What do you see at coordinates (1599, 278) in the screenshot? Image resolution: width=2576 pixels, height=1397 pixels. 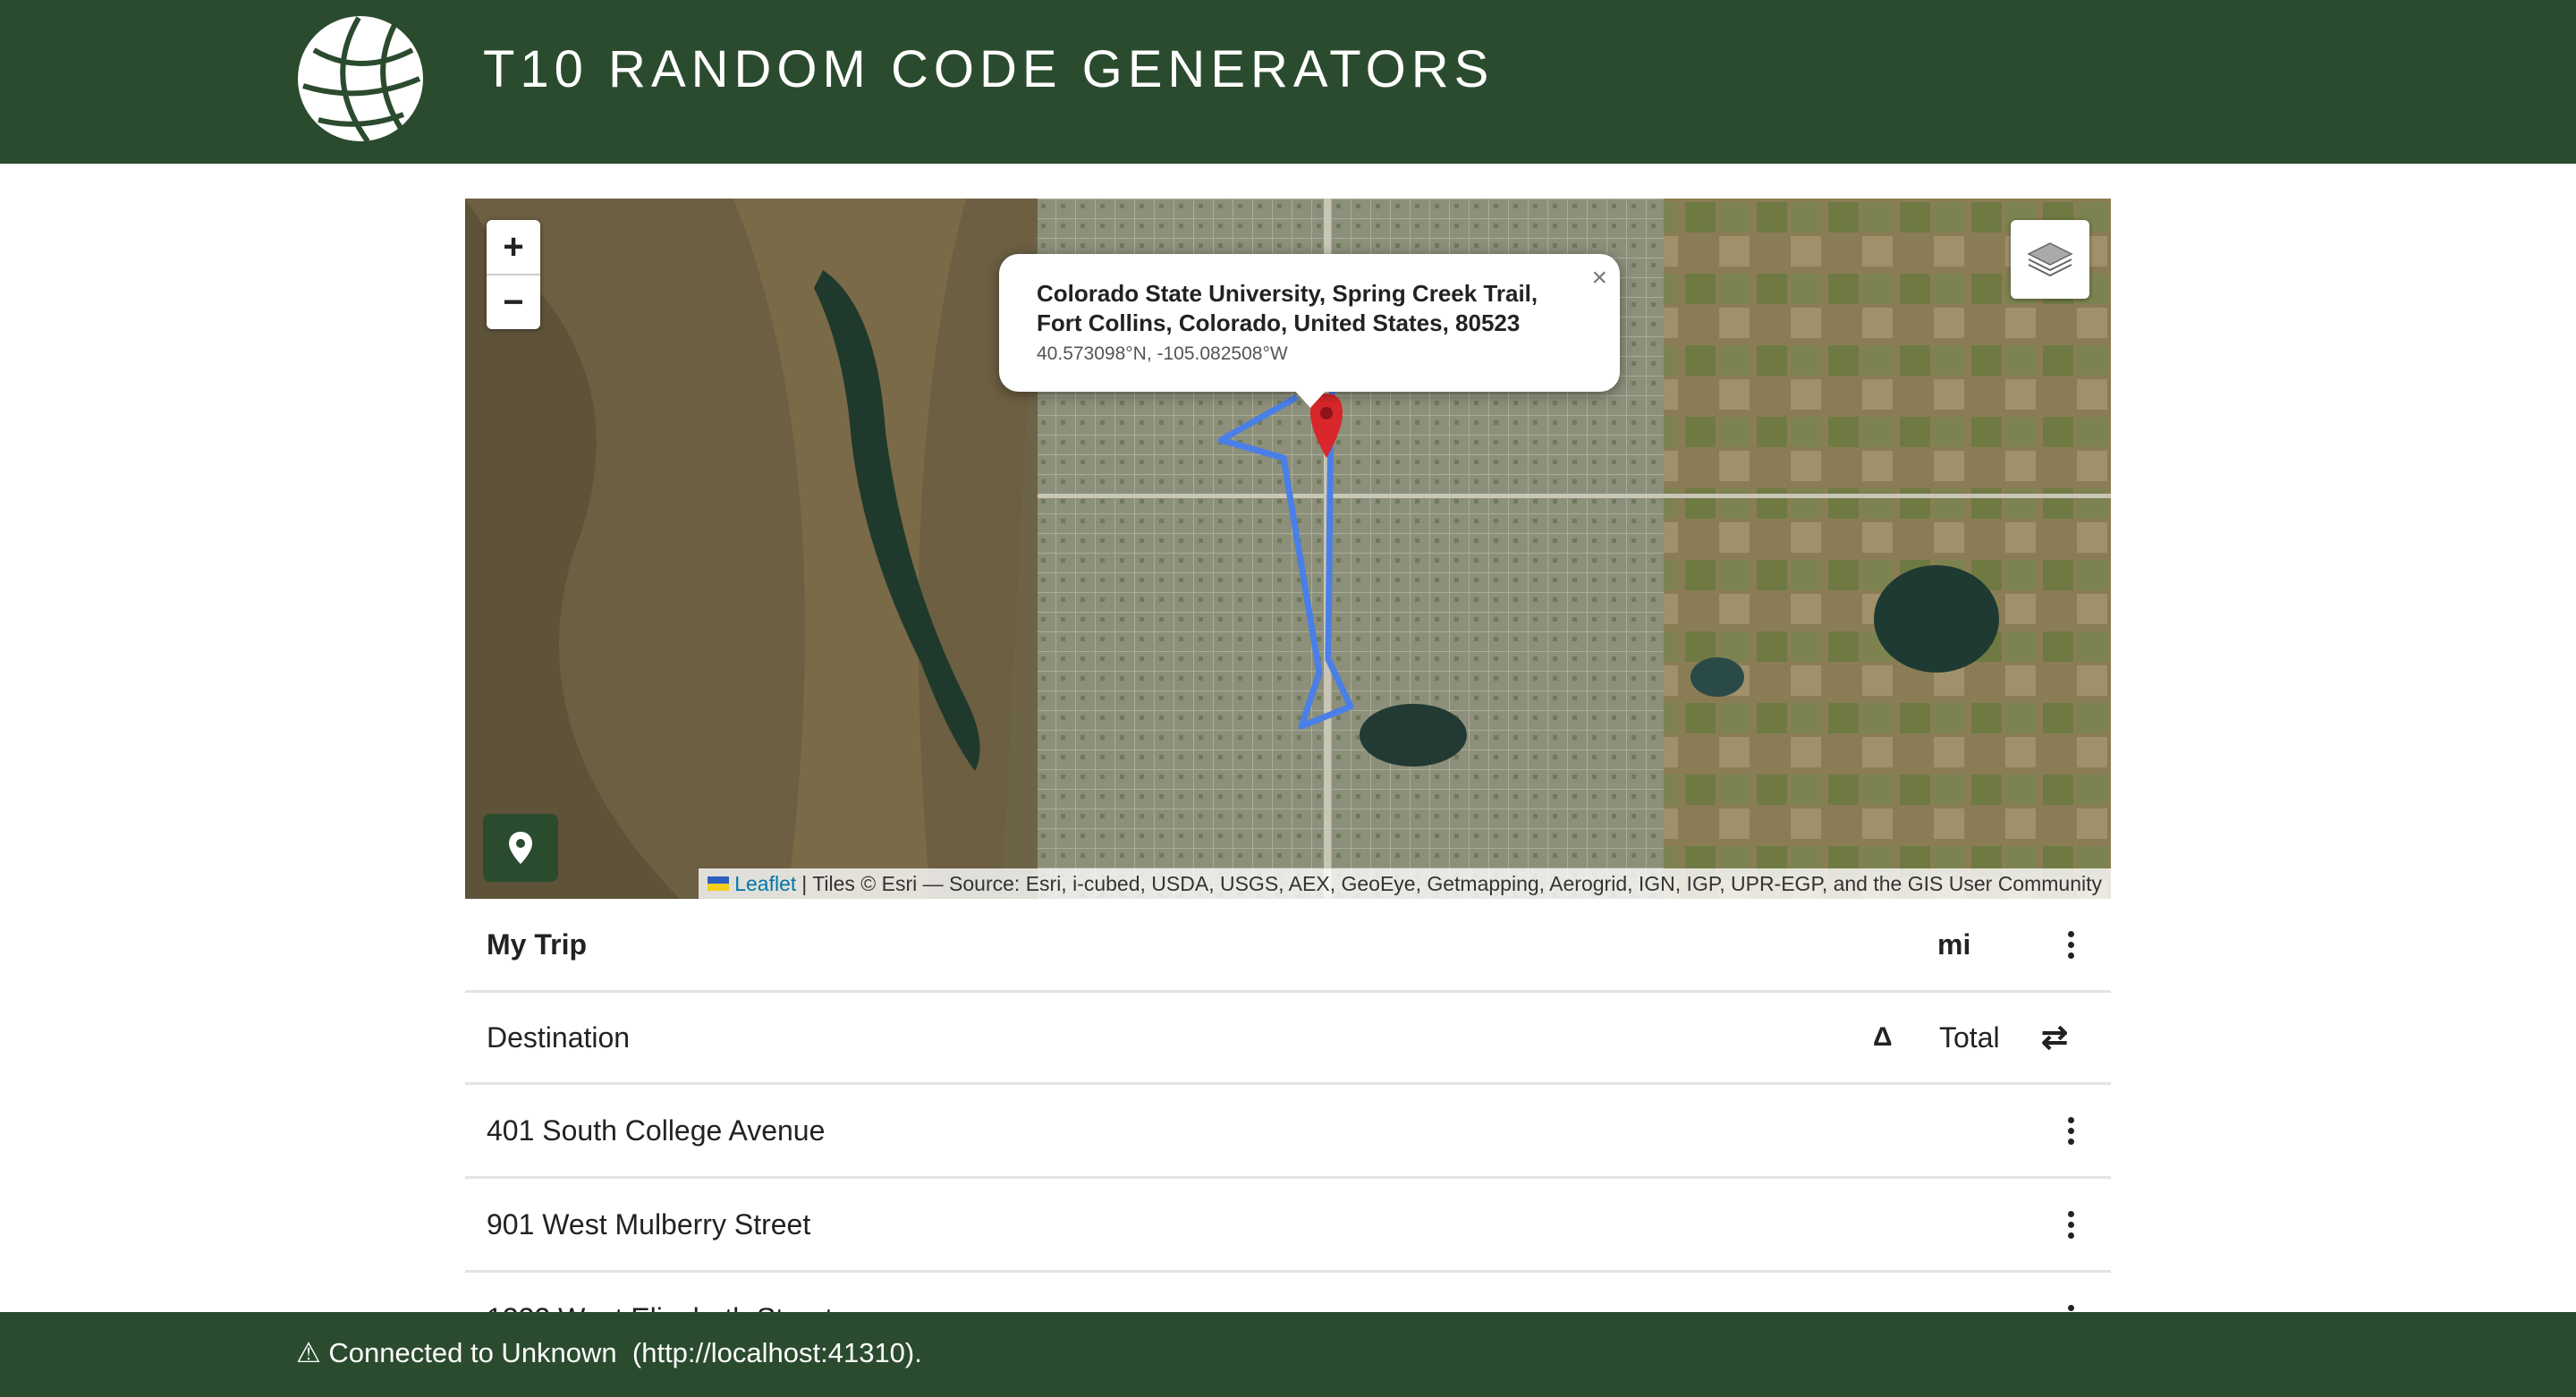 I see `popup-close-button: ×` at bounding box center [1599, 278].